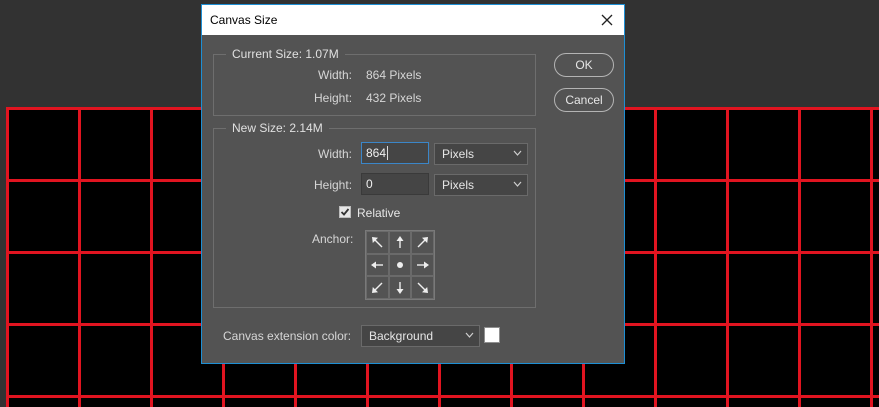 Image resolution: width=879 pixels, height=407 pixels. What do you see at coordinates (333, 239) in the screenshot?
I see `anchor-label: Anchor:` at bounding box center [333, 239].